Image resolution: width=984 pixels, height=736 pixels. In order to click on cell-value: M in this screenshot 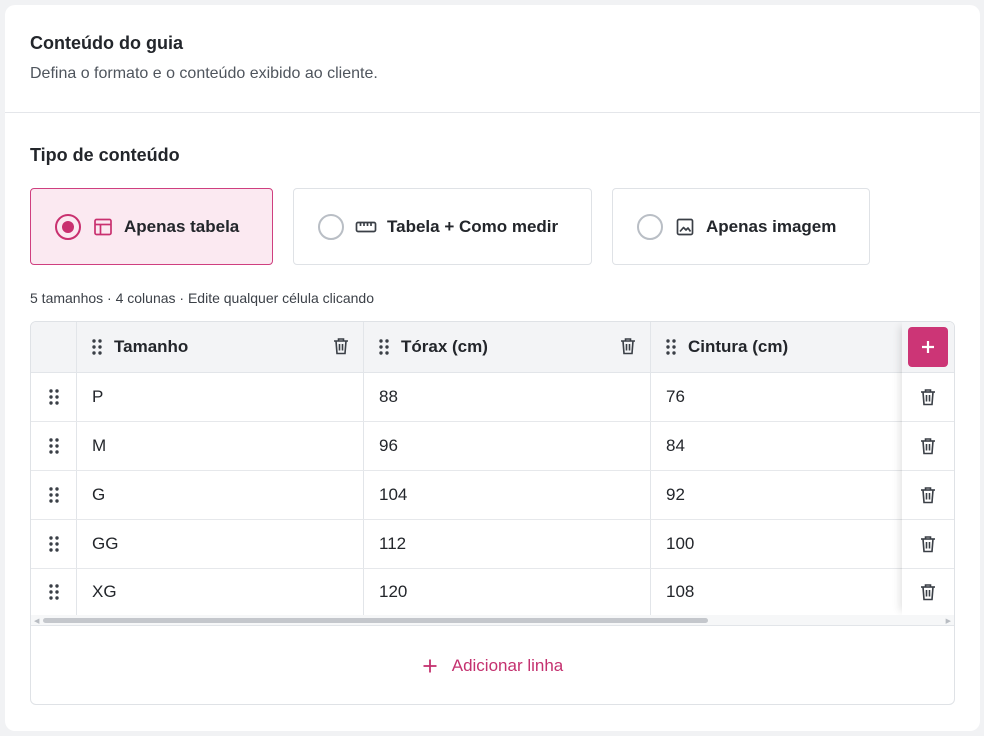, I will do `click(99, 445)`.